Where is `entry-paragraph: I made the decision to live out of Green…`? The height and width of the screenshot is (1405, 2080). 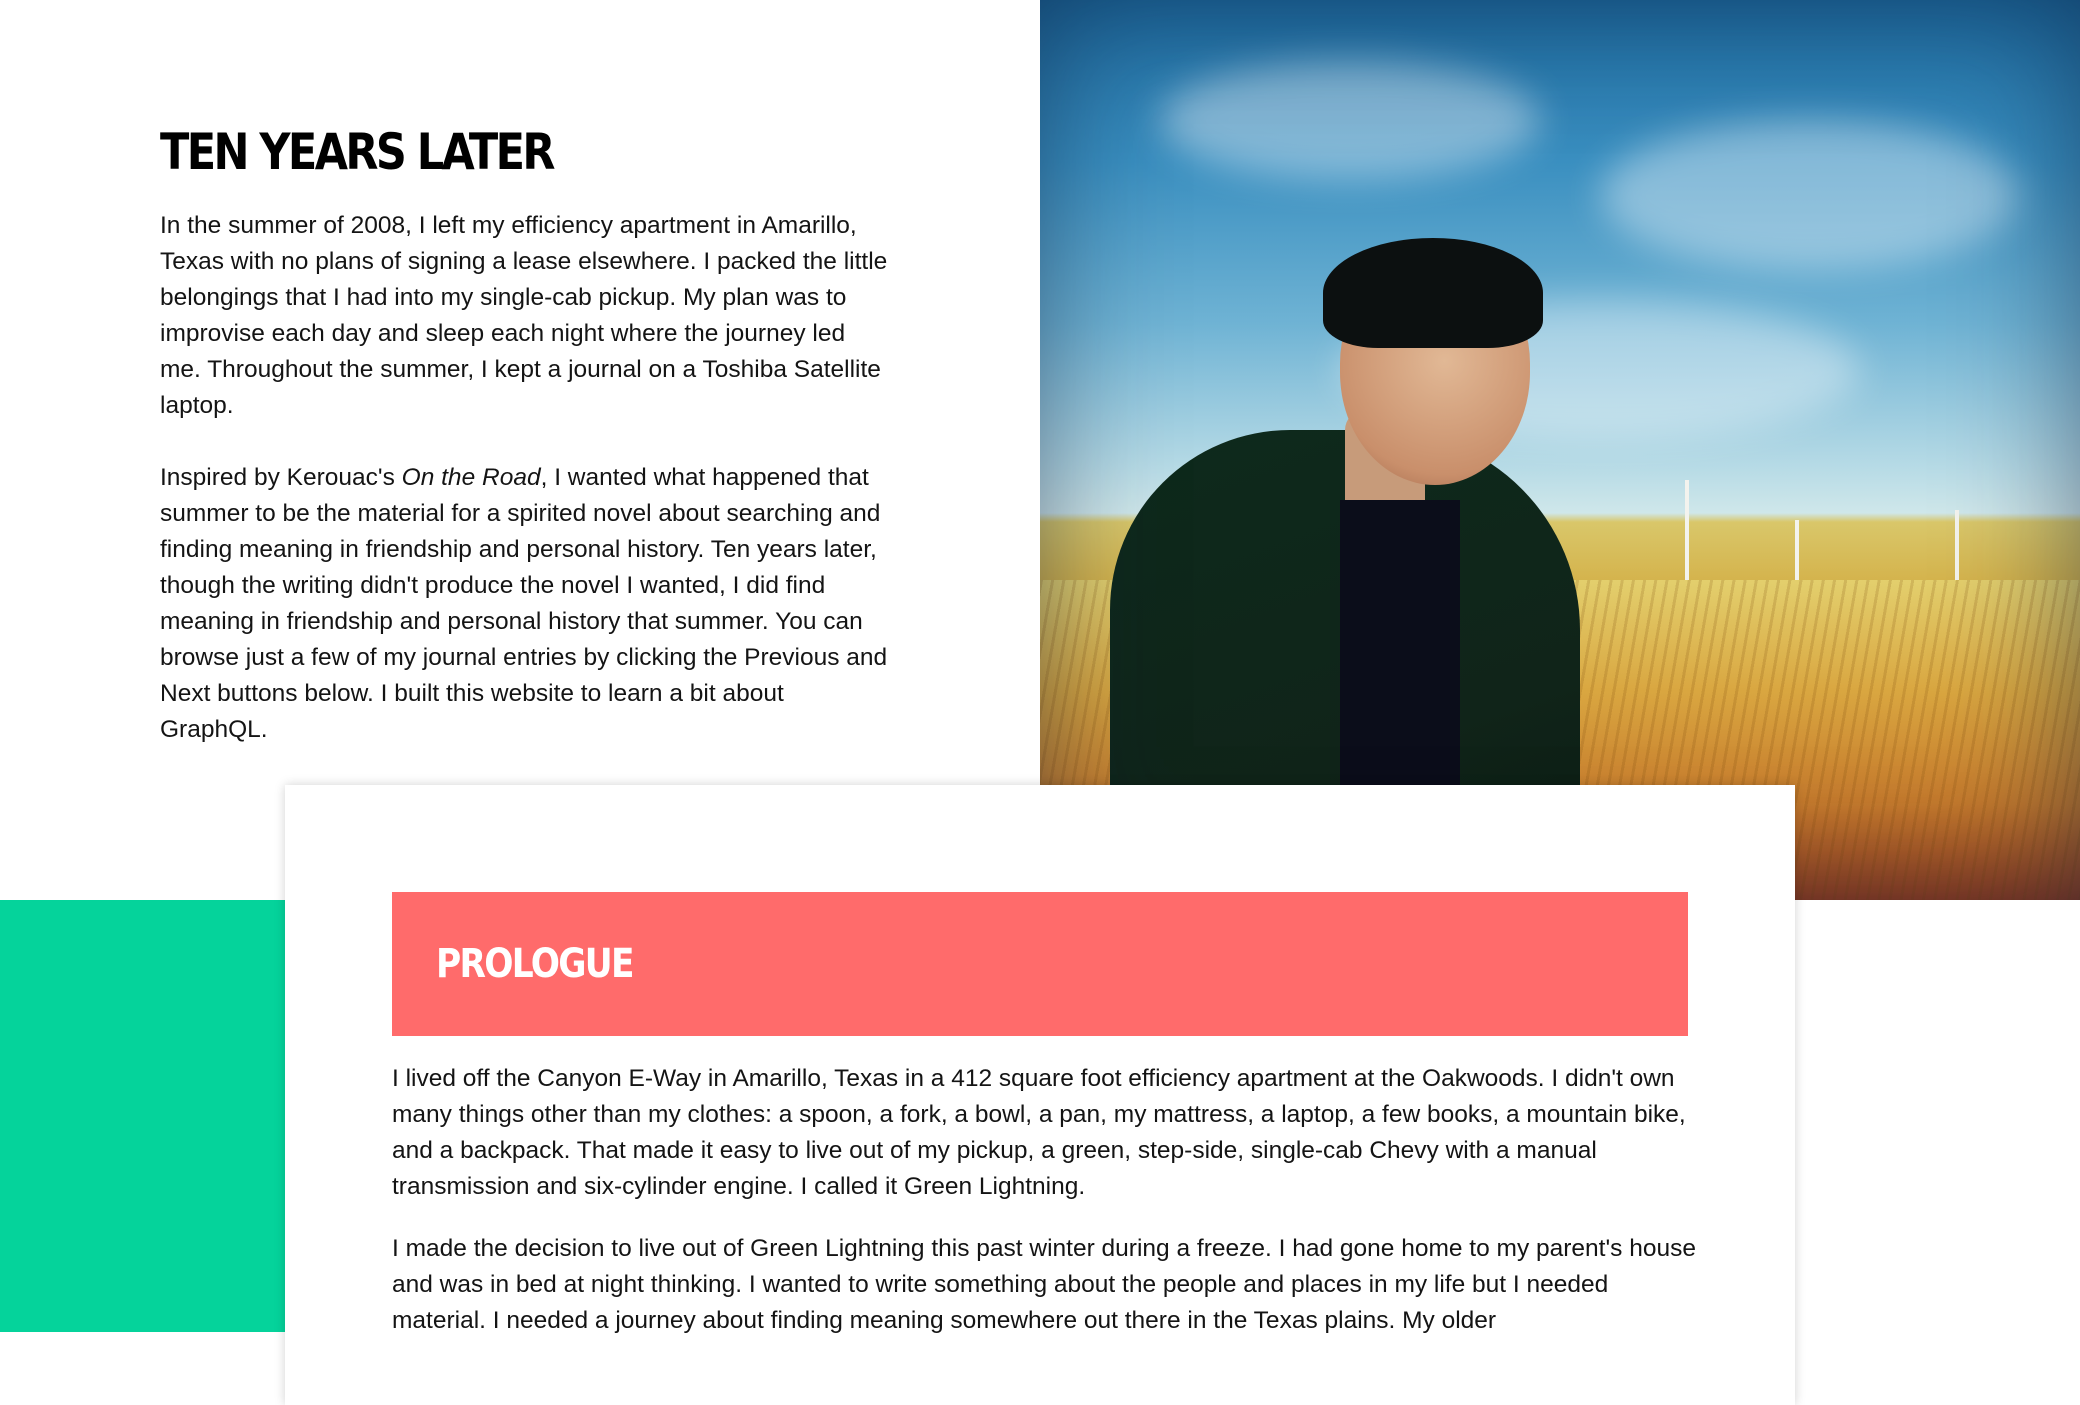
entry-paragraph: I made the decision to live out of Green… is located at coordinates (1044, 1284).